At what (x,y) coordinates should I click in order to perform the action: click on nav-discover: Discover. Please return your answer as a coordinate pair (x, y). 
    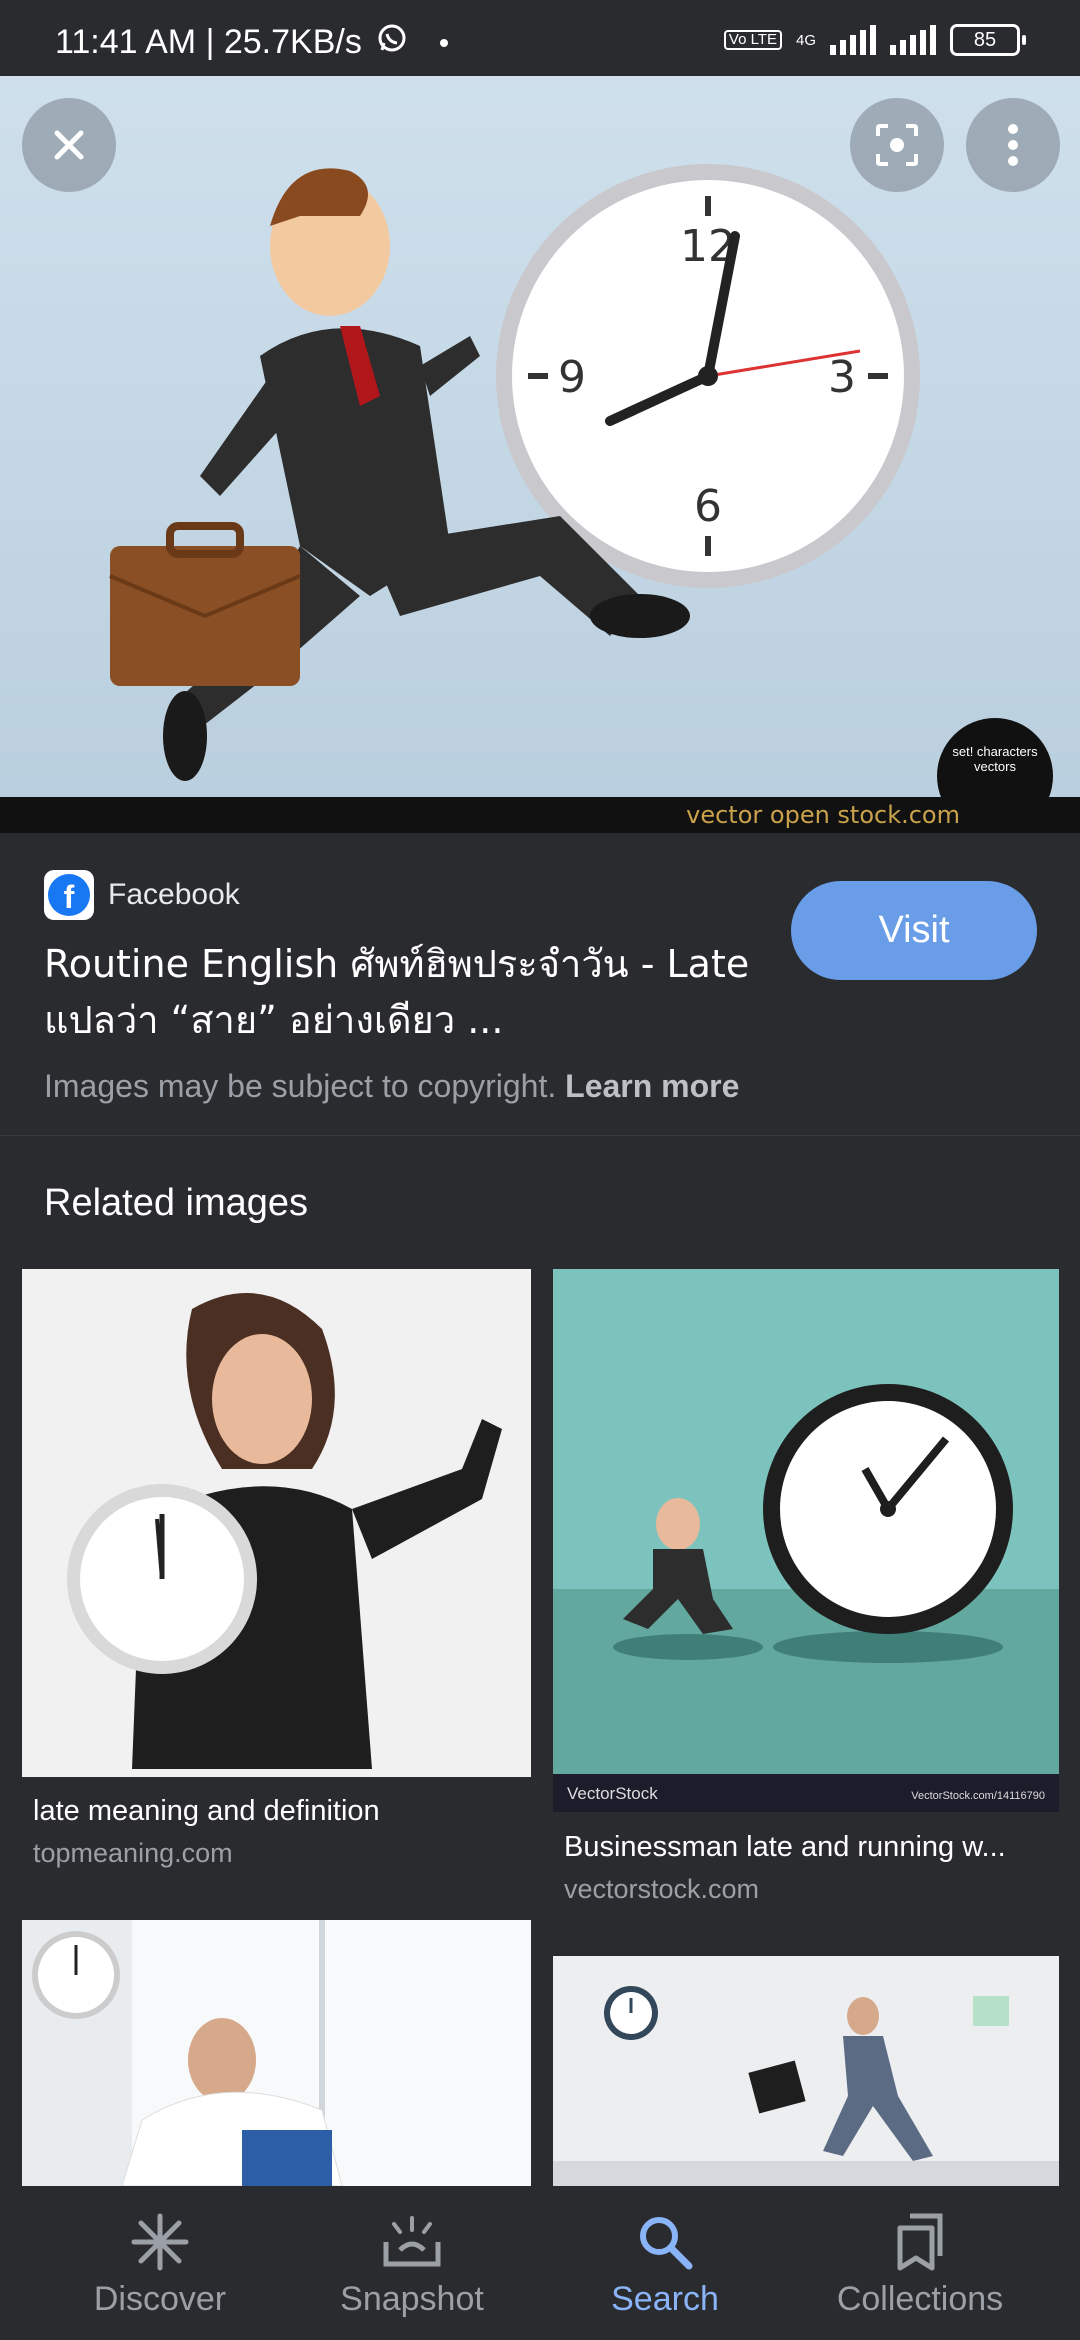
    Looking at the image, I should click on (160, 2263).